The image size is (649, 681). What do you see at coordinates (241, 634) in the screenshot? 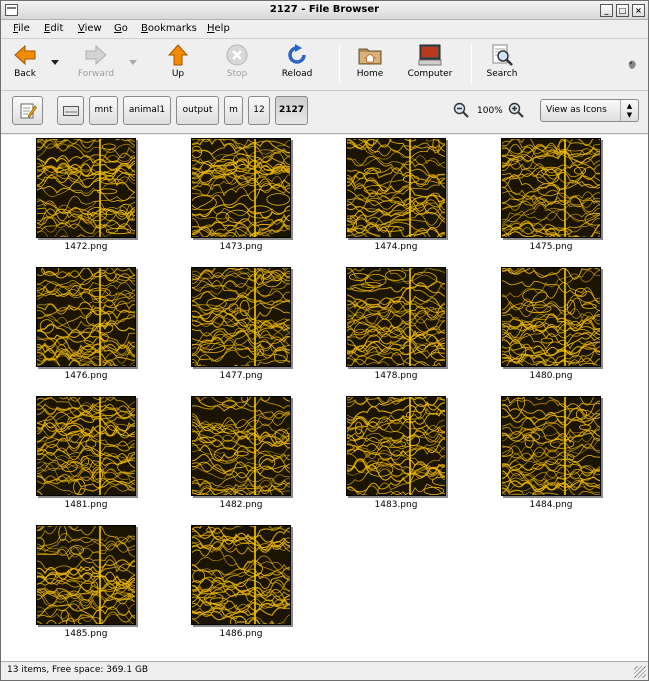
I see `file-name: 1486.png` at bounding box center [241, 634].